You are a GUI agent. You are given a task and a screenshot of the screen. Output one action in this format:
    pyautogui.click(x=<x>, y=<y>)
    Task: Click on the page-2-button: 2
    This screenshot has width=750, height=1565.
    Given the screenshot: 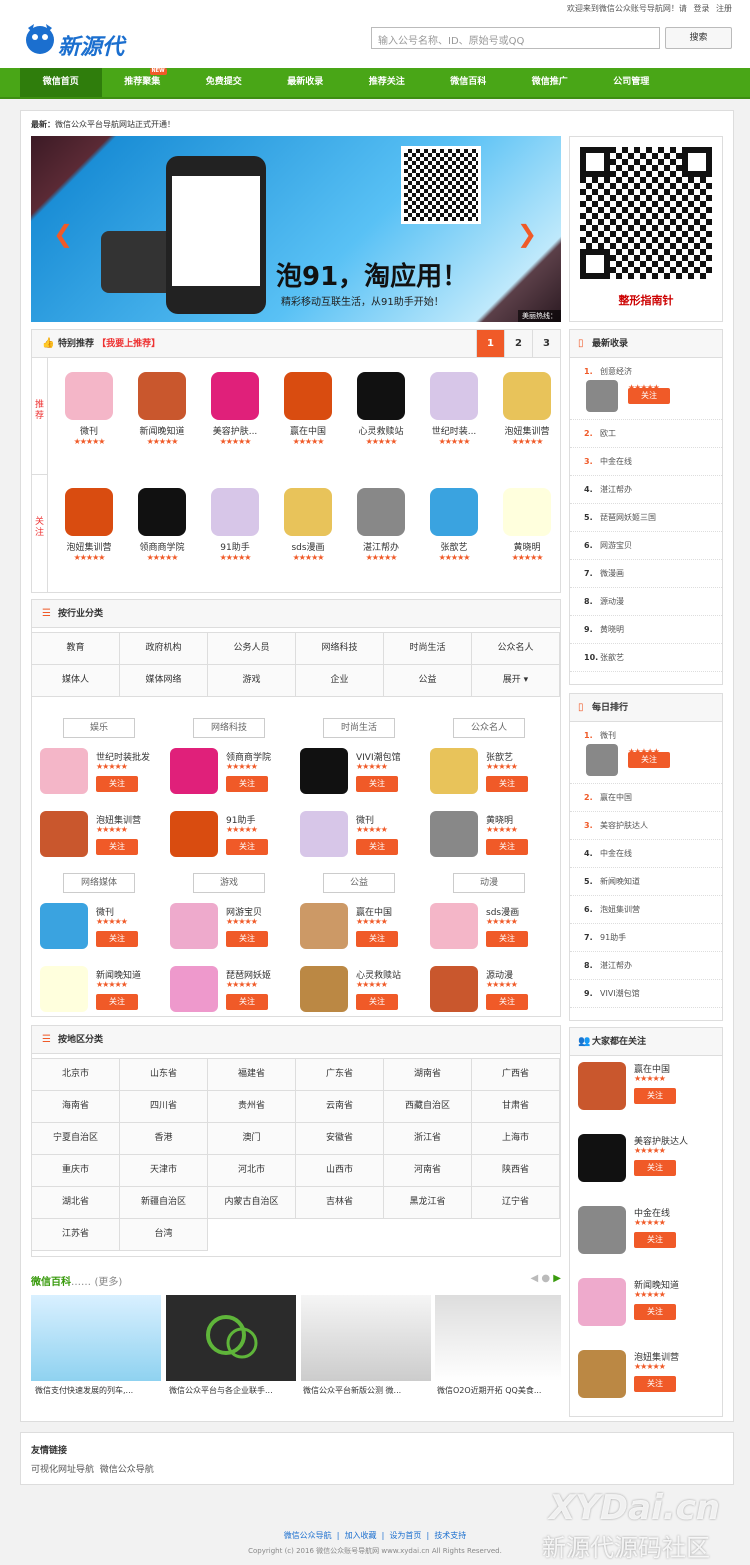 What is the action you would take?
    pyautogui.click(x=518, y=343)
    